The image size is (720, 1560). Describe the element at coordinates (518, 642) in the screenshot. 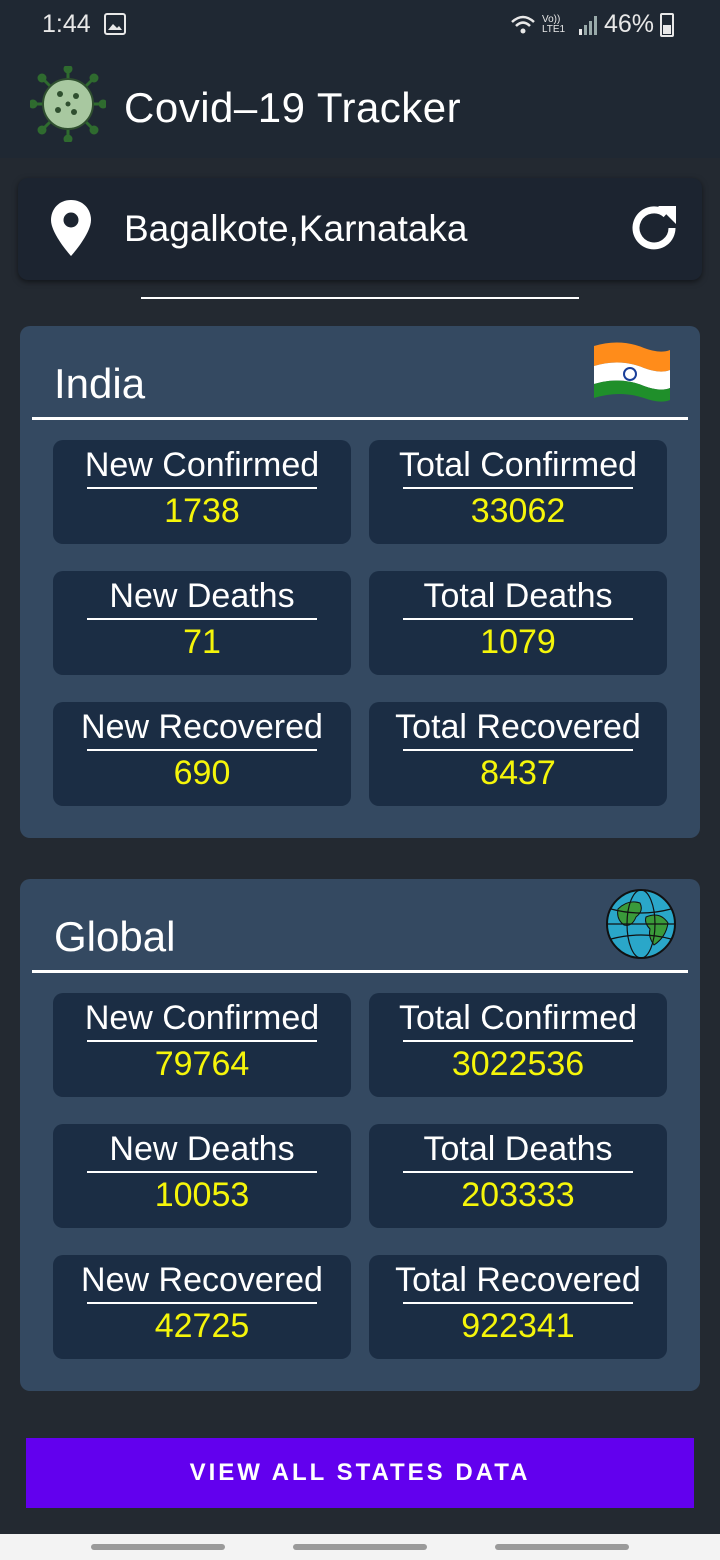

I see `stat-value: 1079` at that location.